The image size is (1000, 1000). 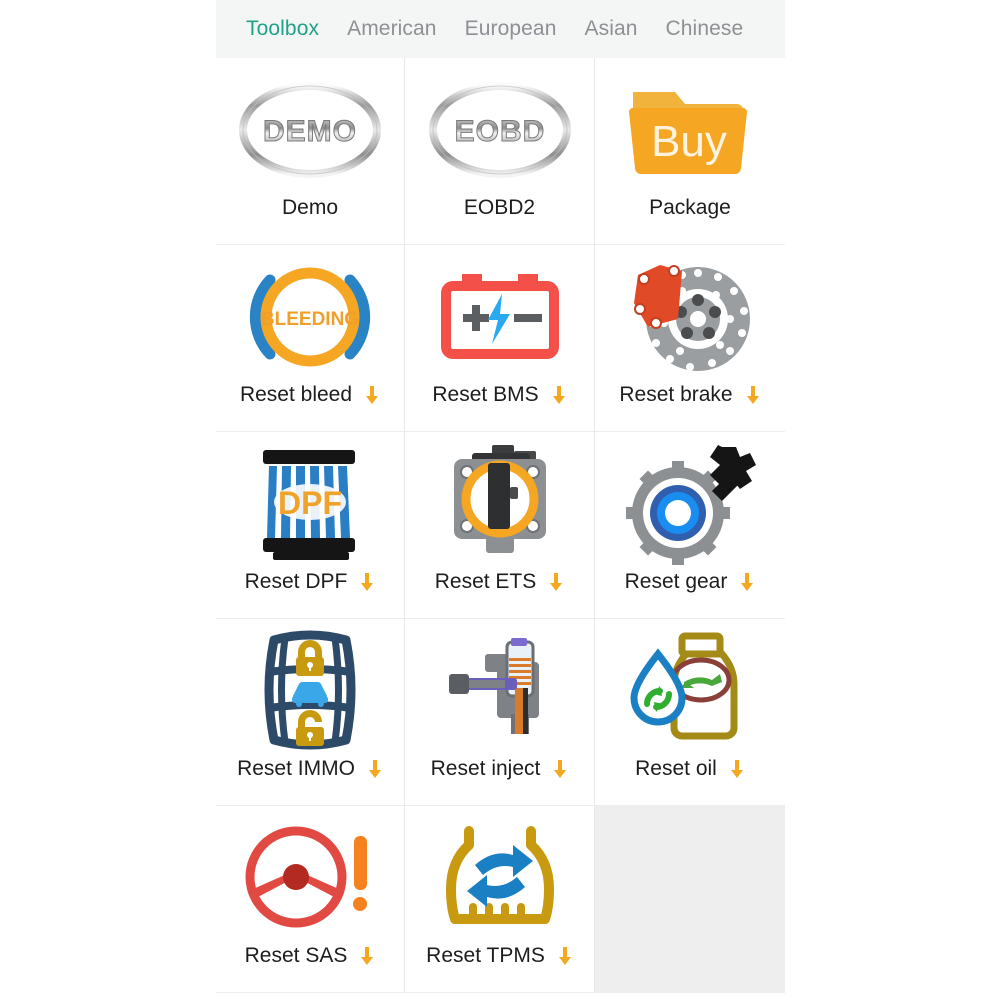 I want to click on fuel-injector-icon, so click(x=500, y=691).